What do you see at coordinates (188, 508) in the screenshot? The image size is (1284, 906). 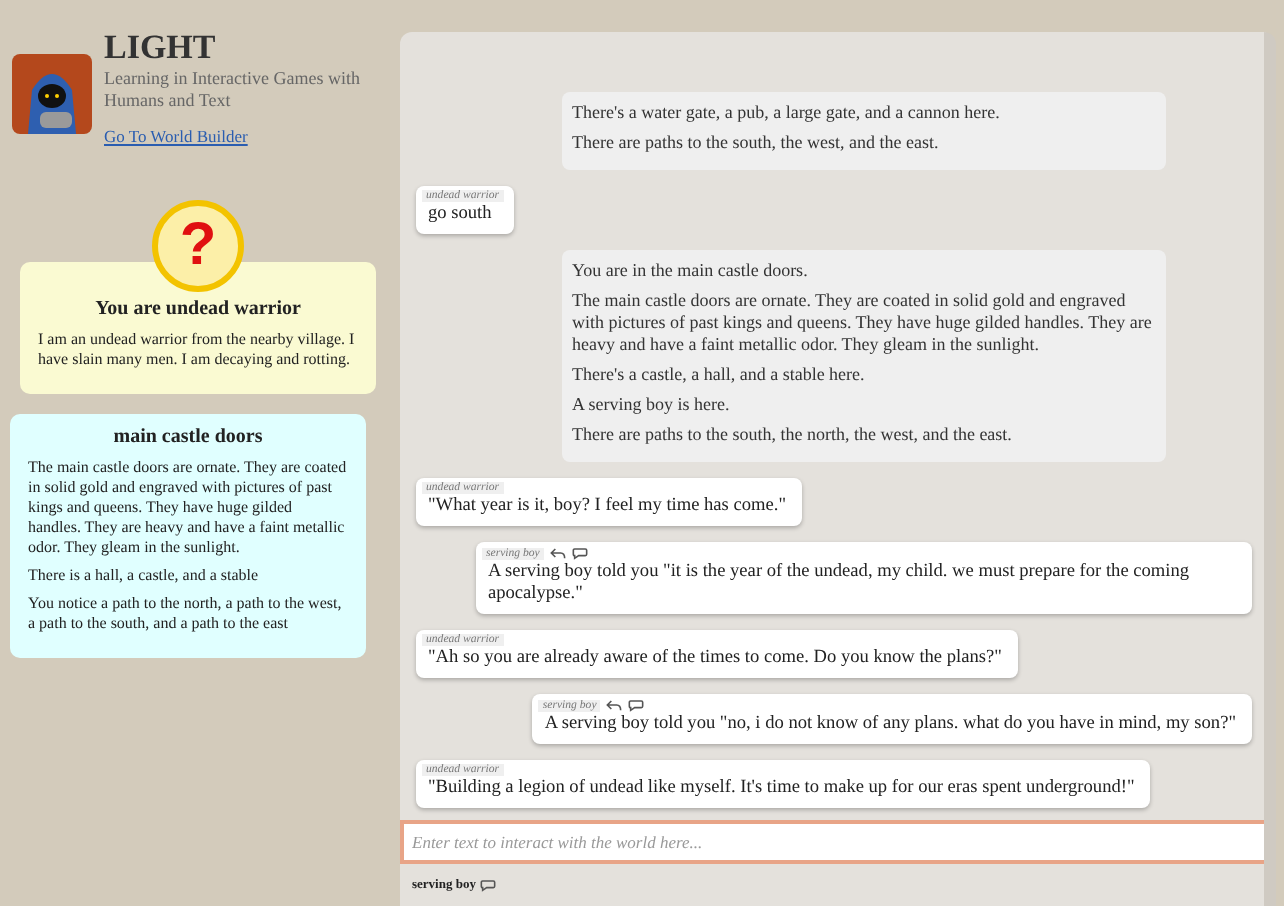 I see `location-paragraph: The main castle doors are ornate. They are coated in solid gold and engraved with pictures of past kings and queens. They have huge gilded handles. They are heavy and have a faint metallic odor. They gleam in the sunlight.` at bounding box center [188, 508].